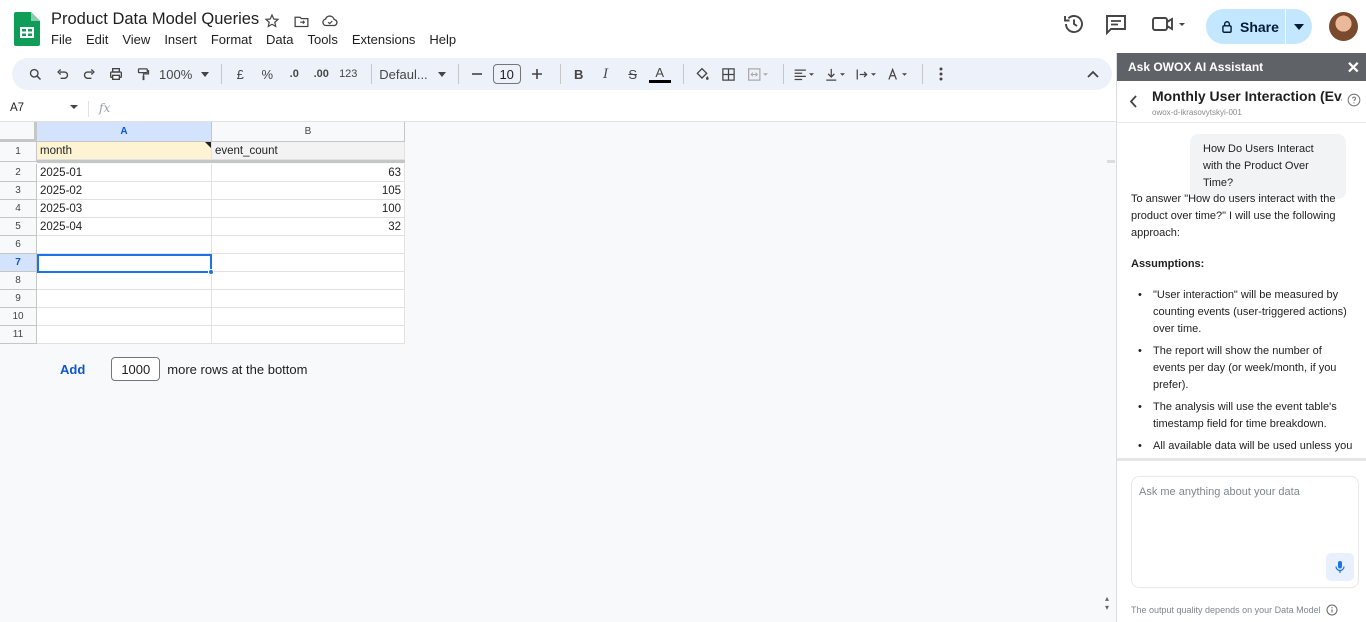 The height and width of the screenshot is (622, 1366). I want to click on cell-b3: 105, so click(308, 191).